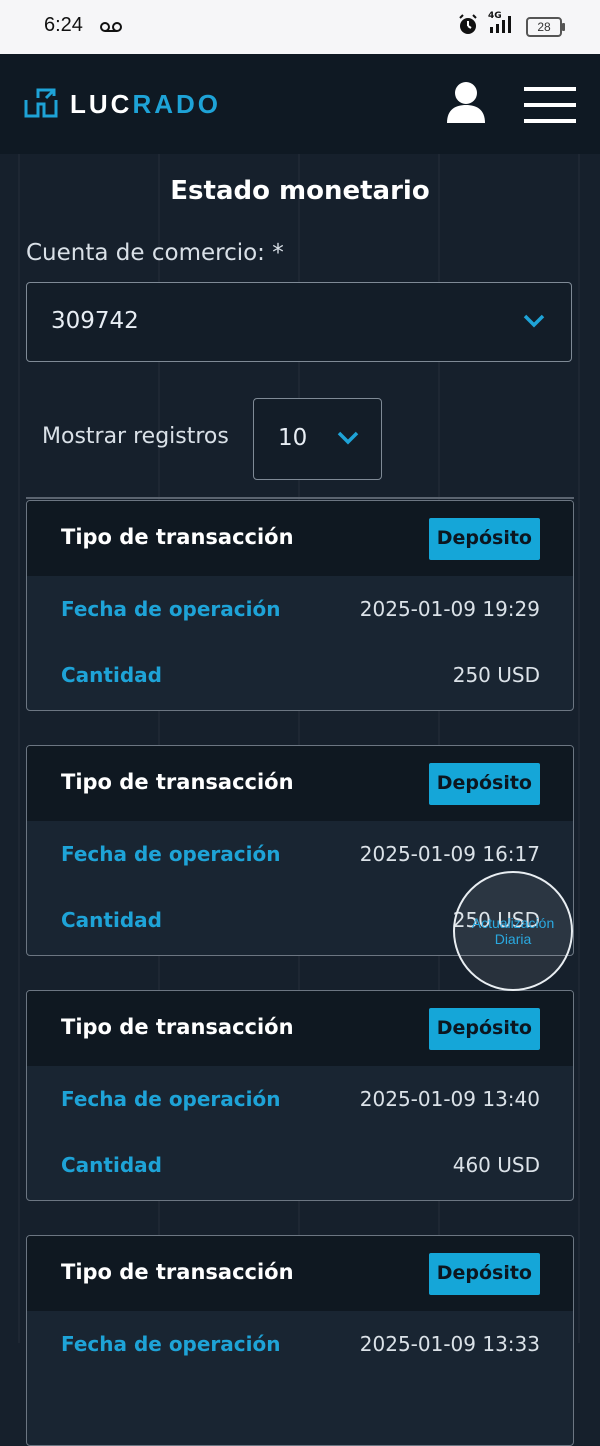  I want to click on operation-date-value: 2025-01-09 16:17, so click(449, 854).